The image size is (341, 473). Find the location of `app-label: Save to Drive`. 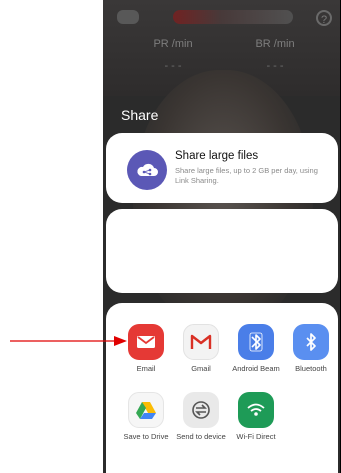

app-label: Save to Drive is located at coordinates (146, 436).